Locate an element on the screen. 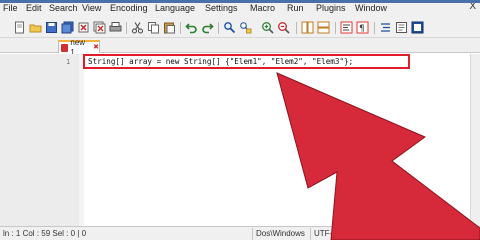 This screenshot has height=240, width=480. fold-margin is located at coordinates (81, 140).